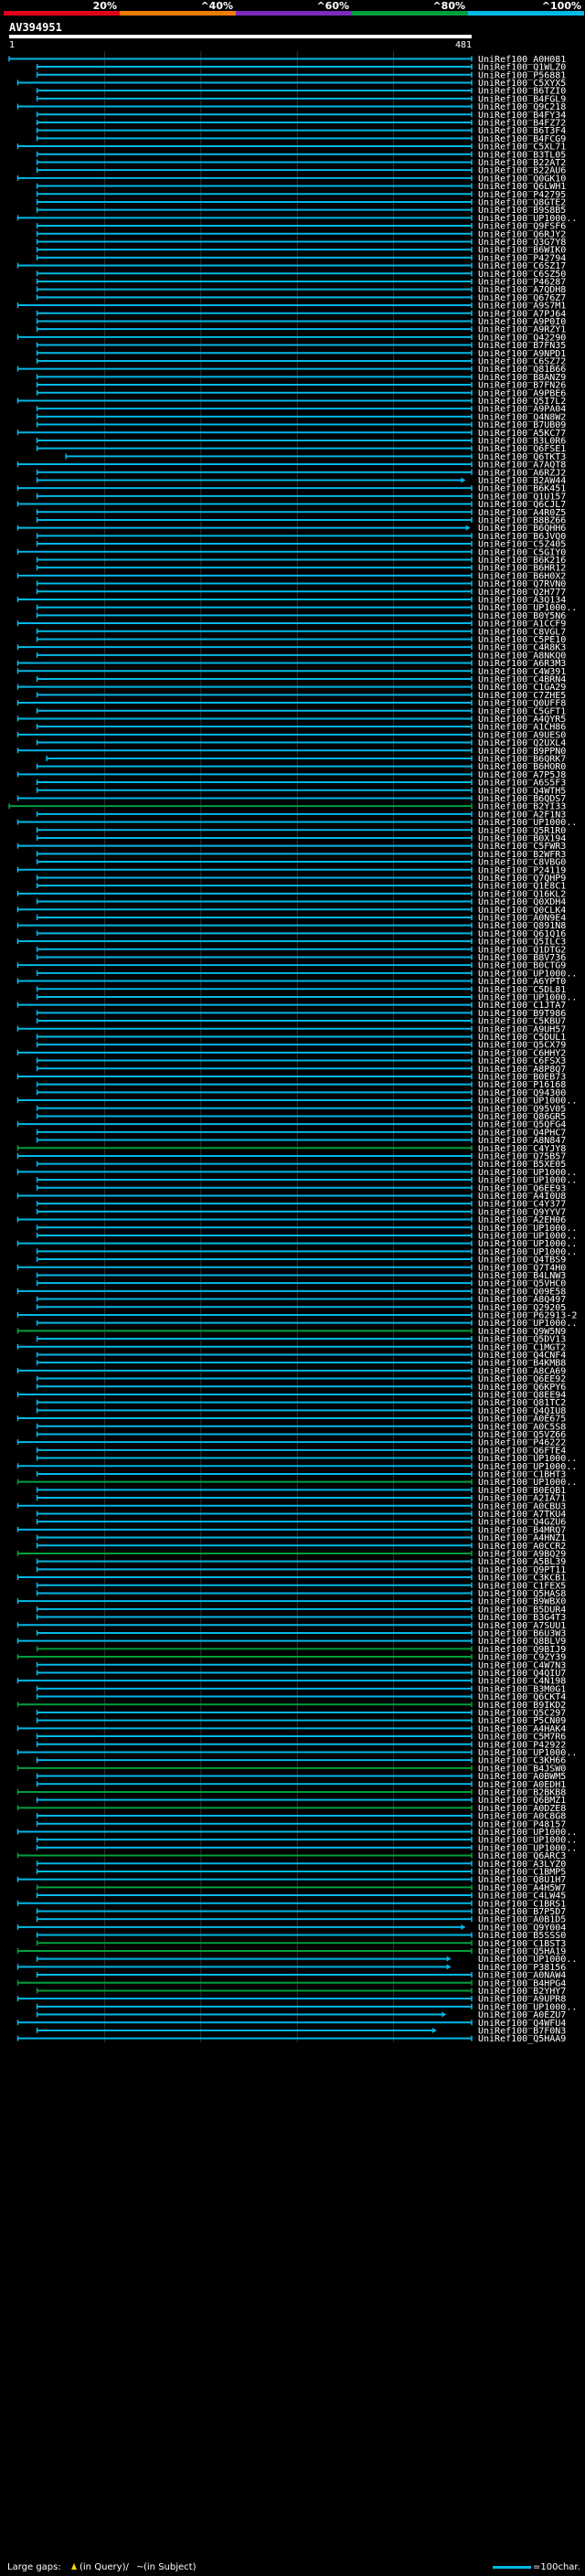  What do you see at coordinates (449, 6) in the screenshot?
I see `scale-label: ^80%` at bounding box center [449, 6].